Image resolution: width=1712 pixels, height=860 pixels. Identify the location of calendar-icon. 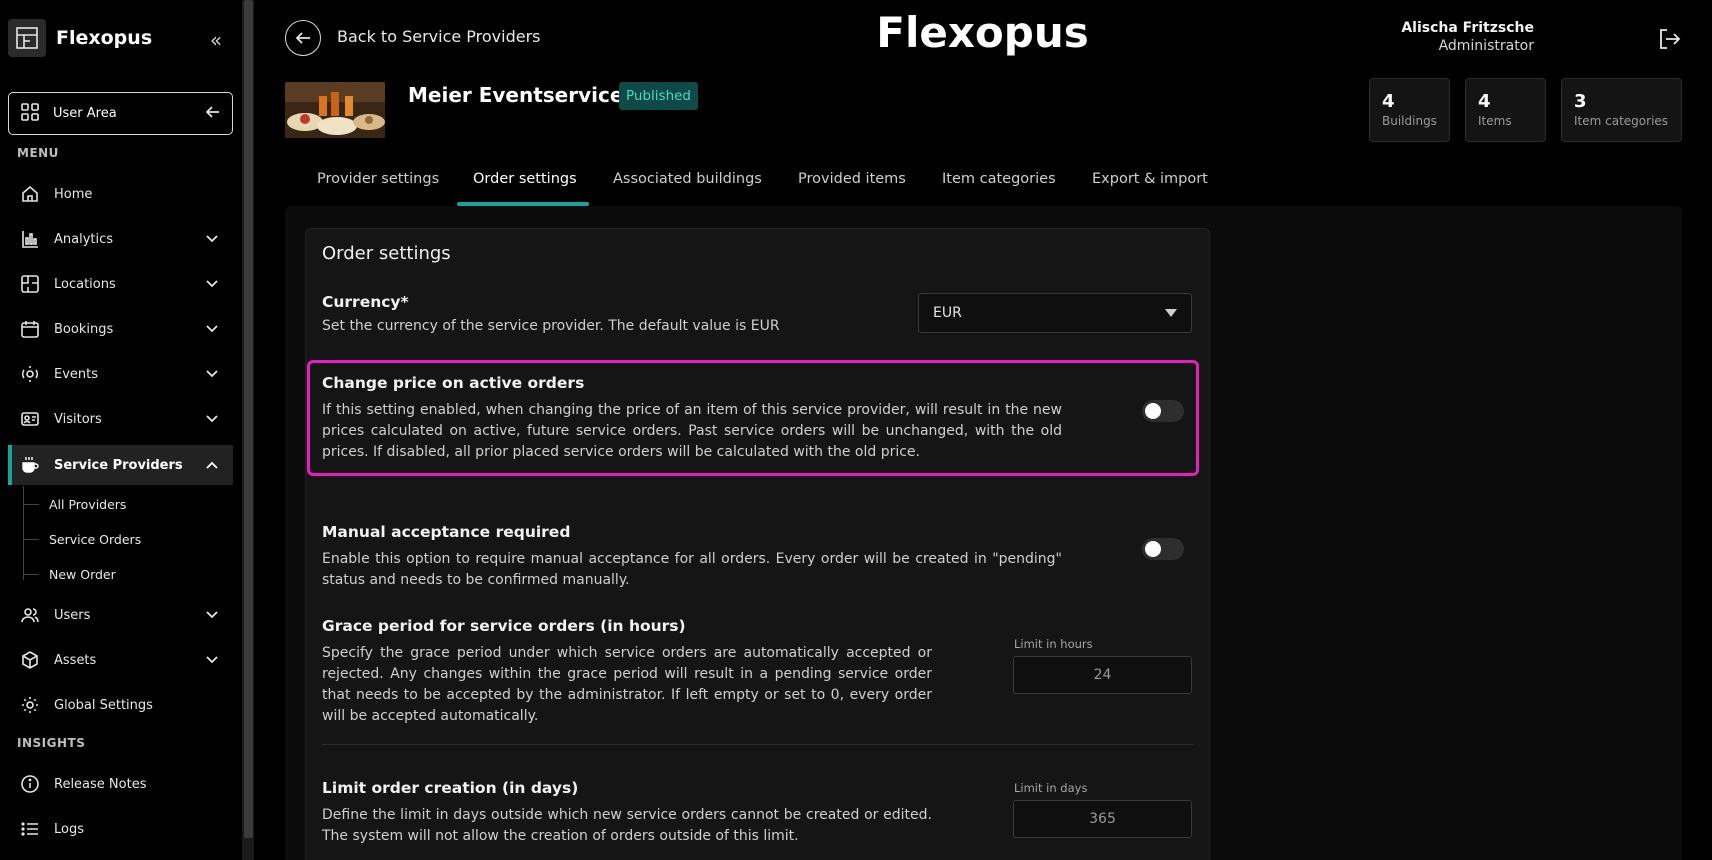
(30, 329).